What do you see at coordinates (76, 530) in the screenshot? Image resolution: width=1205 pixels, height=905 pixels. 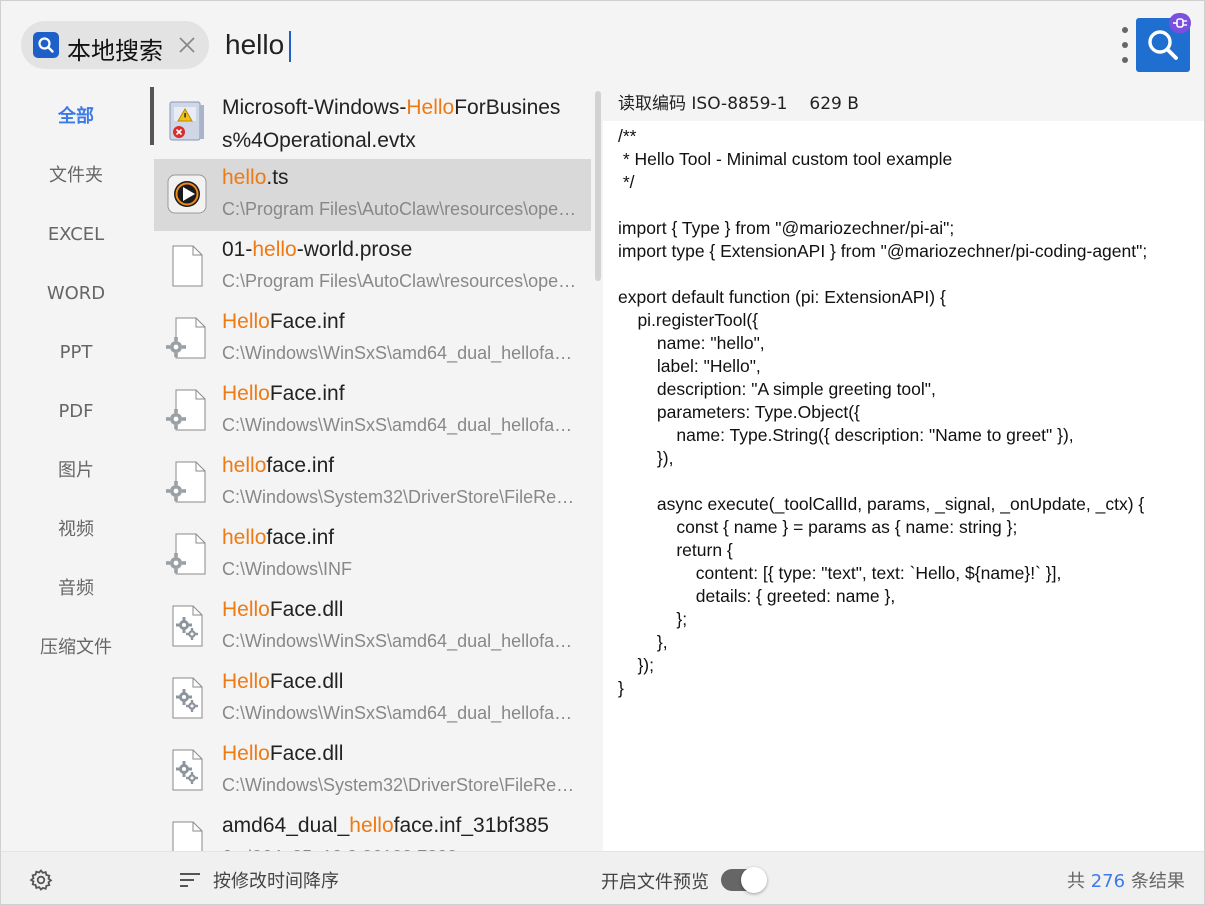 I see `category-video: 视频` at bounding box center [76, 530].